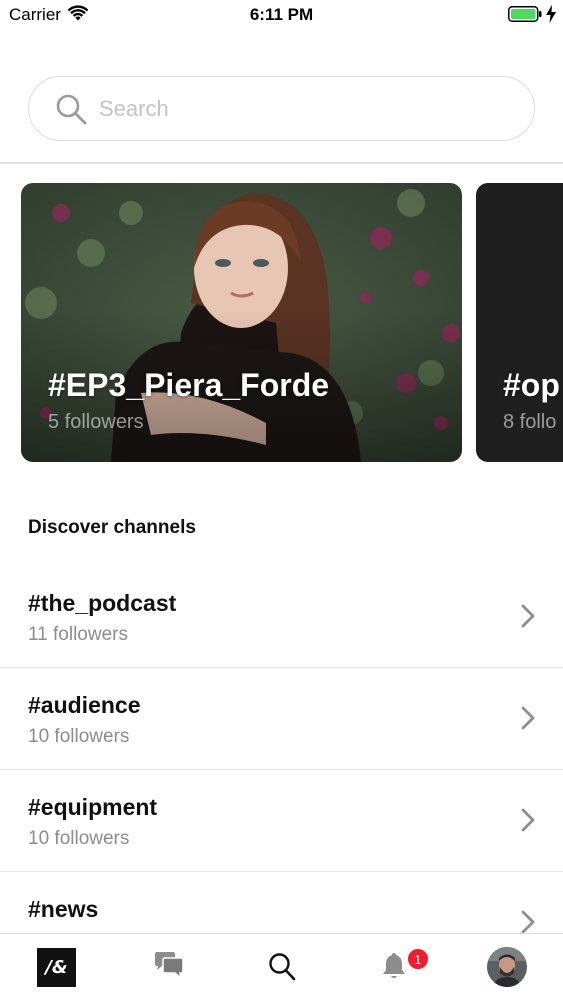 This screenshot has height=1000, width=563. I want to click on search-bar, so click(281, 108).